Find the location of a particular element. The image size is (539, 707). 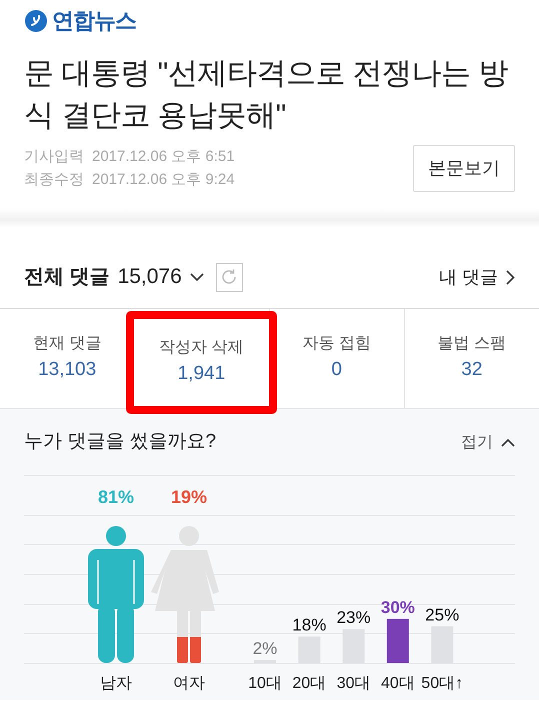

data-label: 18% is located at coordinates (309, 625).